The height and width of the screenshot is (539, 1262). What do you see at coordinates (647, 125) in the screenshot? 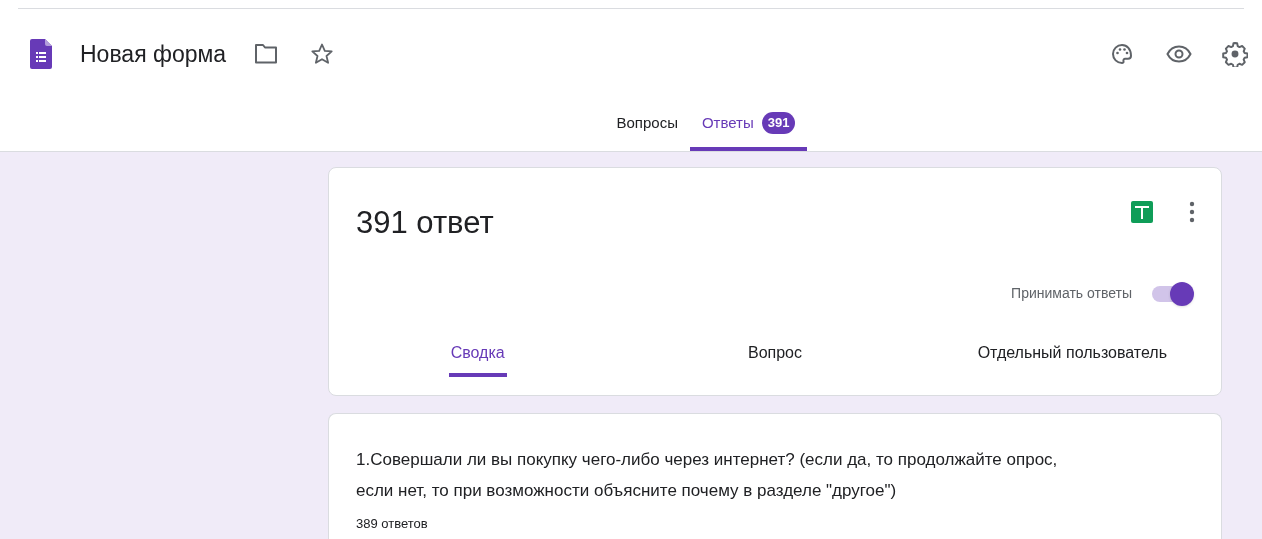
I see `tab: Вопросы` at bounding box center [647, 125].